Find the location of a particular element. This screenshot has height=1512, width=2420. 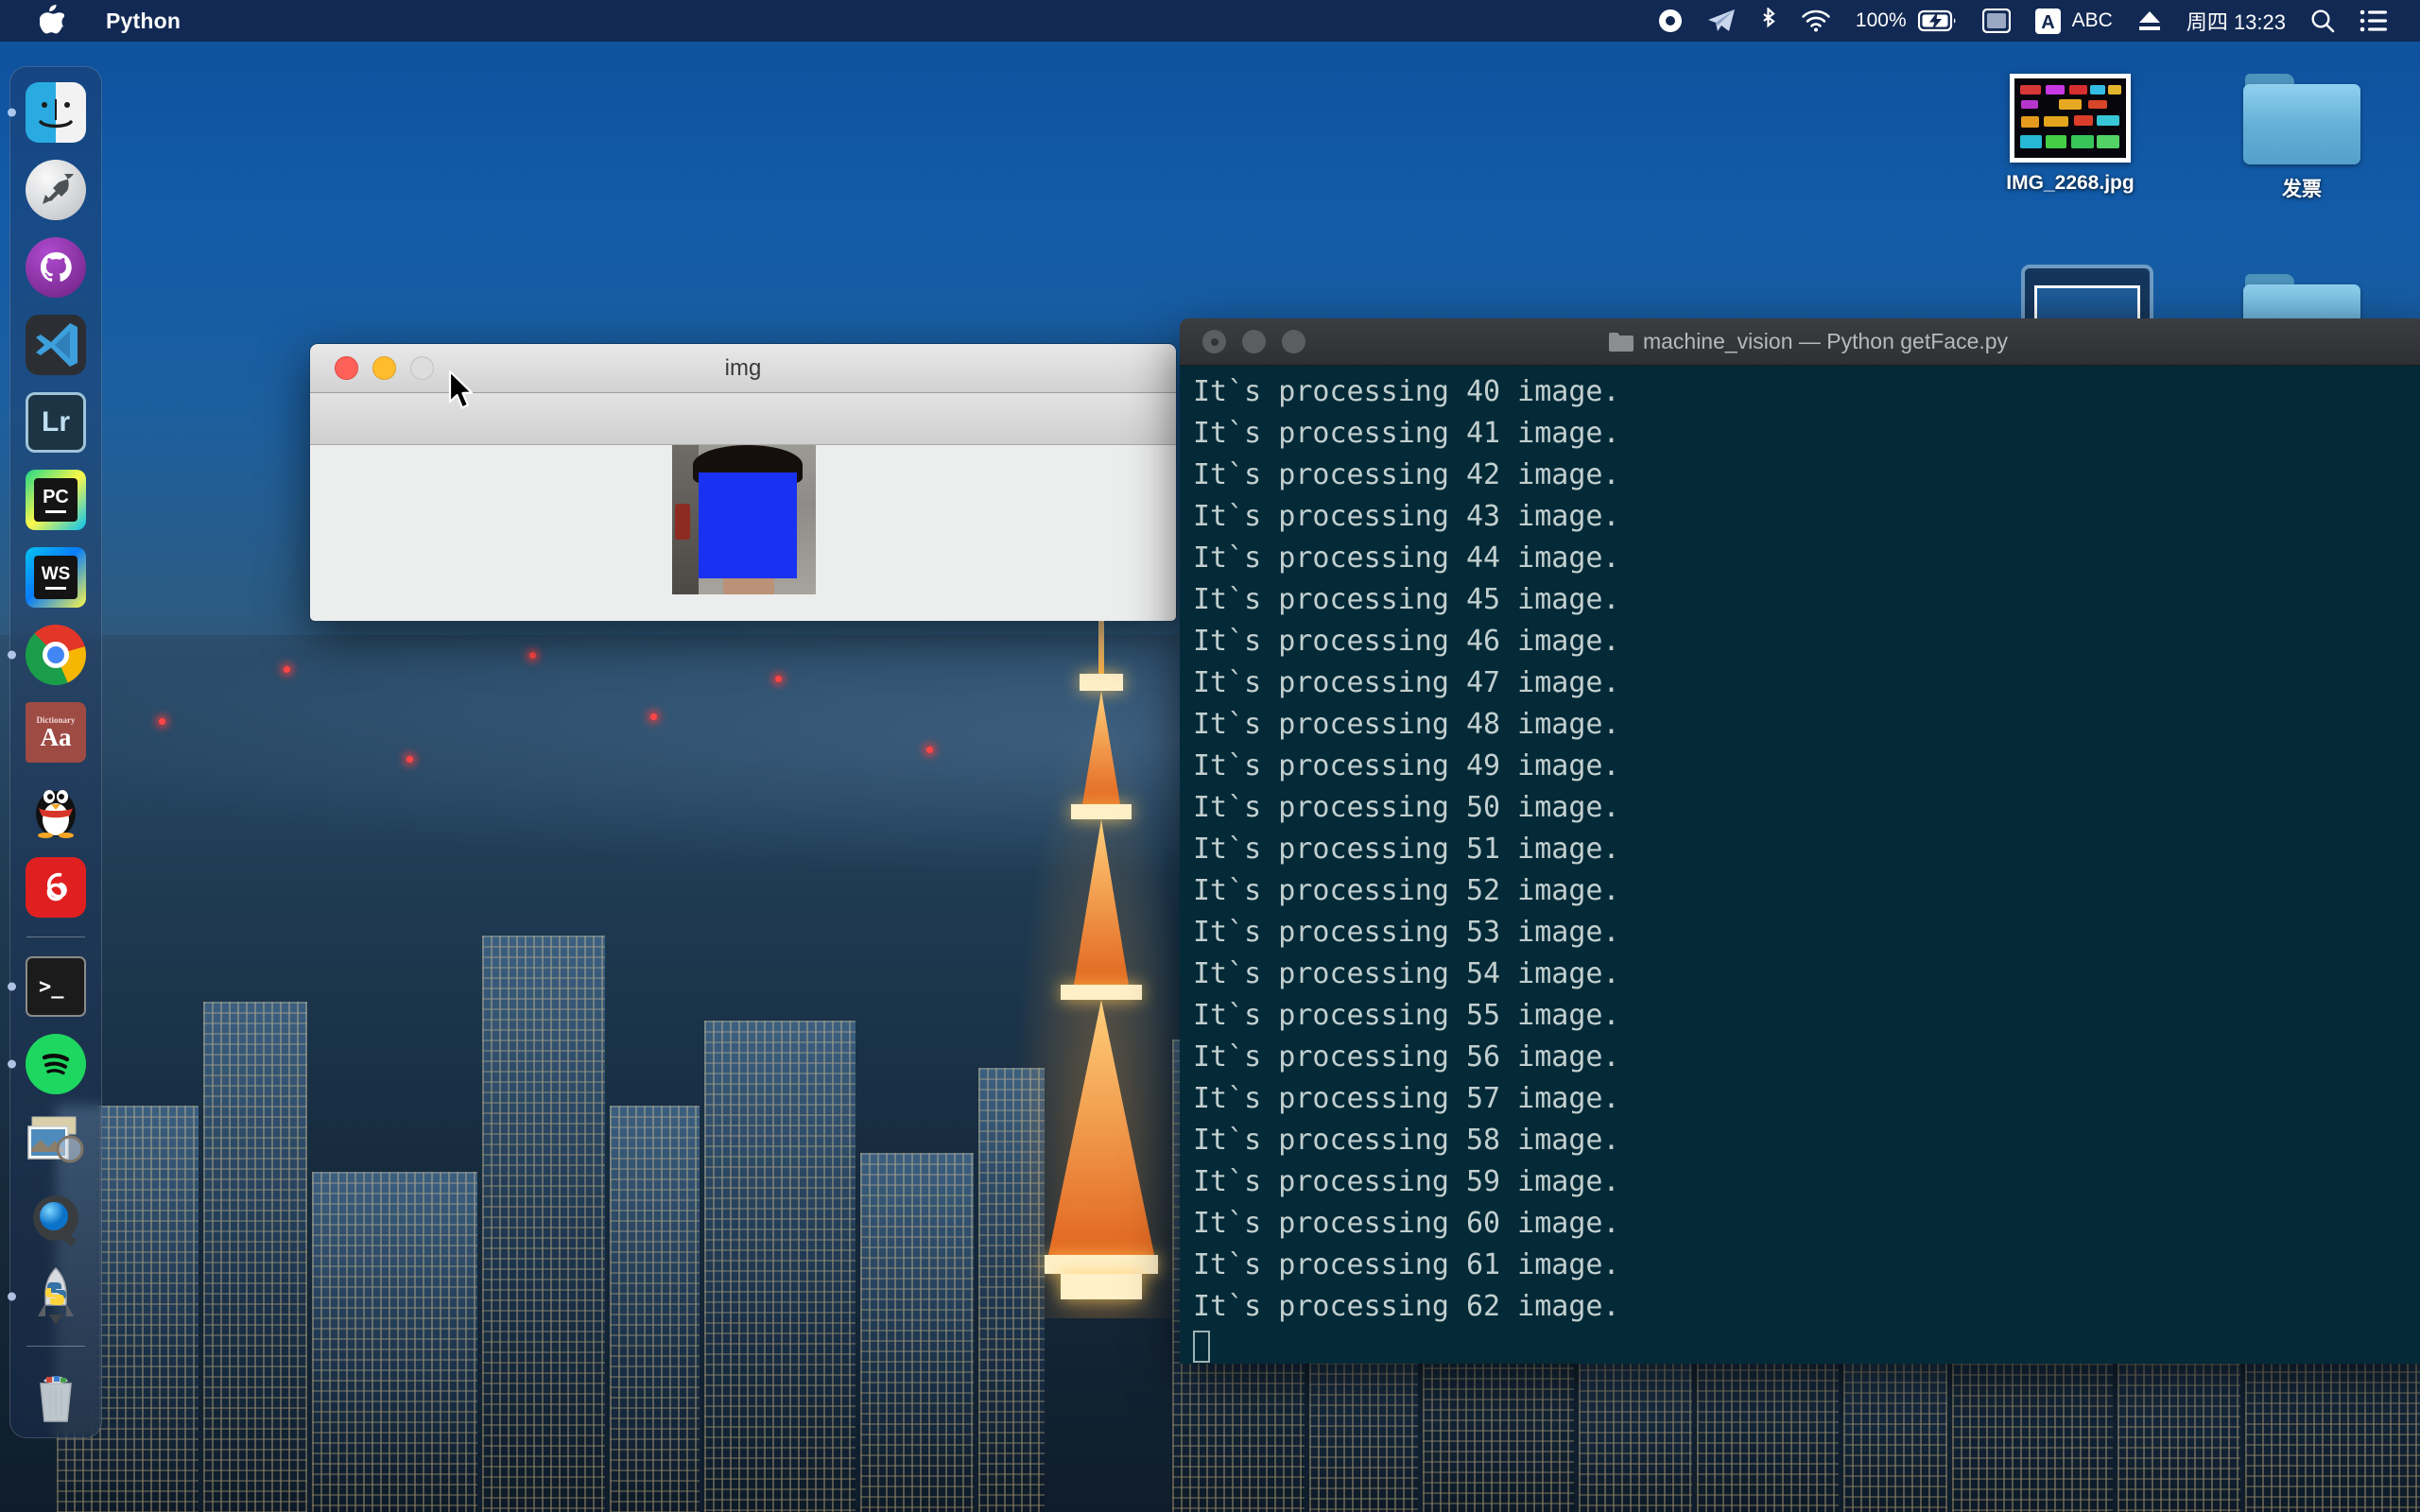

dock-item-github-desktop is located at coordinates (56, 267).